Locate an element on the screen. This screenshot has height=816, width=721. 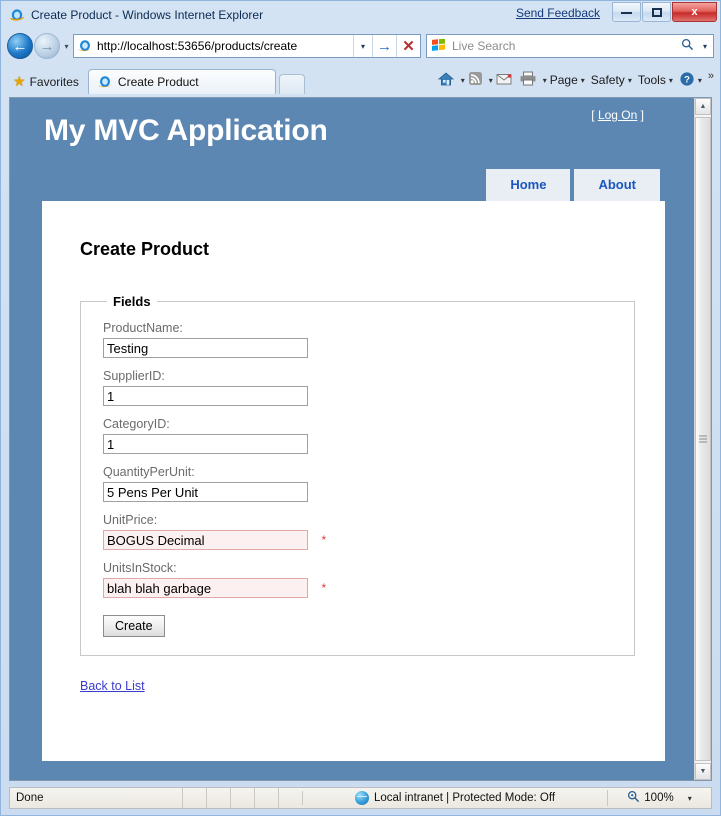
logon-close-bracket: ] is located at coordinates (642, 115).